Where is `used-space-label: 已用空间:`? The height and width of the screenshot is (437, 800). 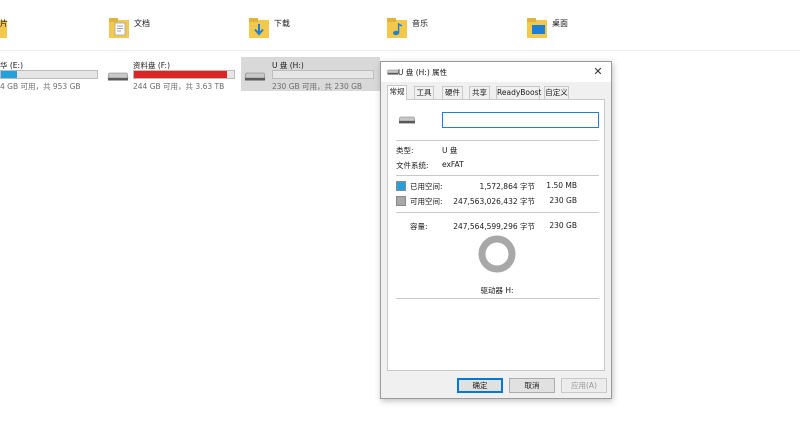 used-space-label: 已用空间: is located at coordinates (426, 186).